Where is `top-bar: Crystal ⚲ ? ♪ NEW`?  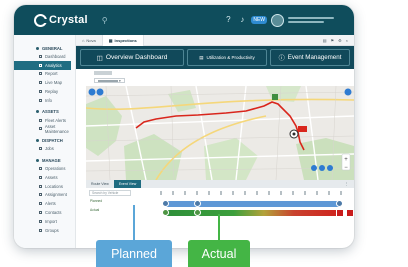
top-bar: Crystal ⚲ ? ♪ NEW is located at coordinates (184, 20).